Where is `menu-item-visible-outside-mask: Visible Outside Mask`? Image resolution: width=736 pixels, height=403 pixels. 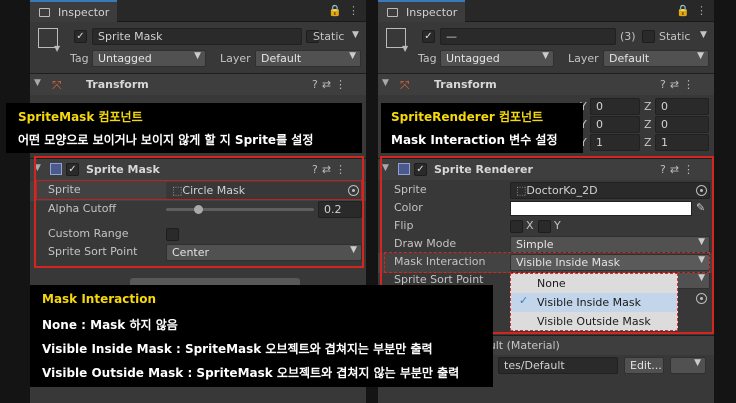
menu-item-visible-outside-mask: Visible Outside Mask is located at coordinates (594, 321).